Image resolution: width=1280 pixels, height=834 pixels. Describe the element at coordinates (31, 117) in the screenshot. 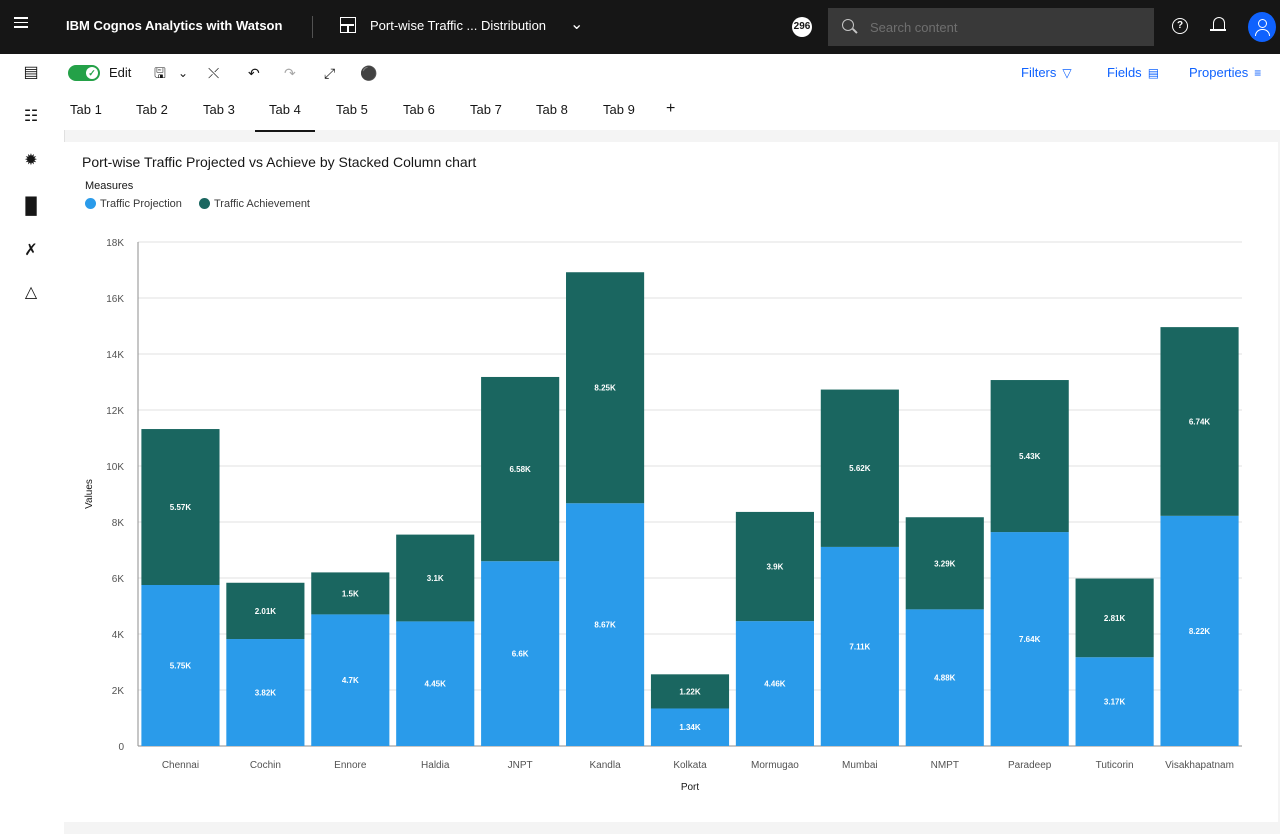

I see `data-tree-icon: ☷` at that location.